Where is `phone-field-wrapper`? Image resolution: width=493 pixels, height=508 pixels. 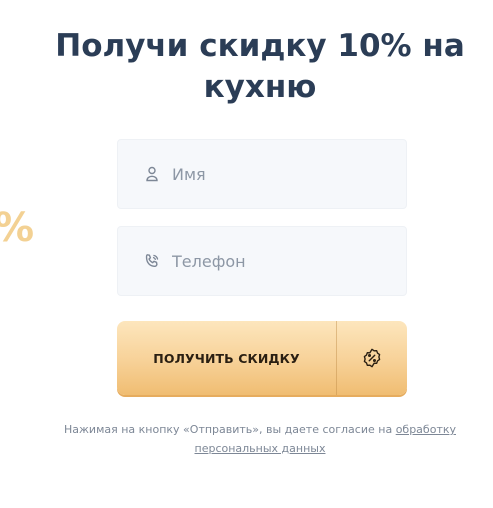
phone-field-wrapper is located at coordinates (262, 261).